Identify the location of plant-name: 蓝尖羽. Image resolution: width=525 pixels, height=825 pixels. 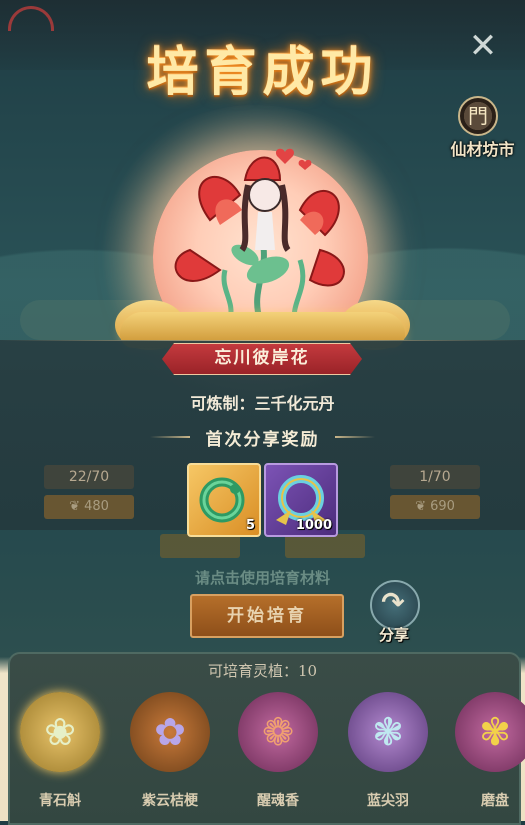
(388, 801).